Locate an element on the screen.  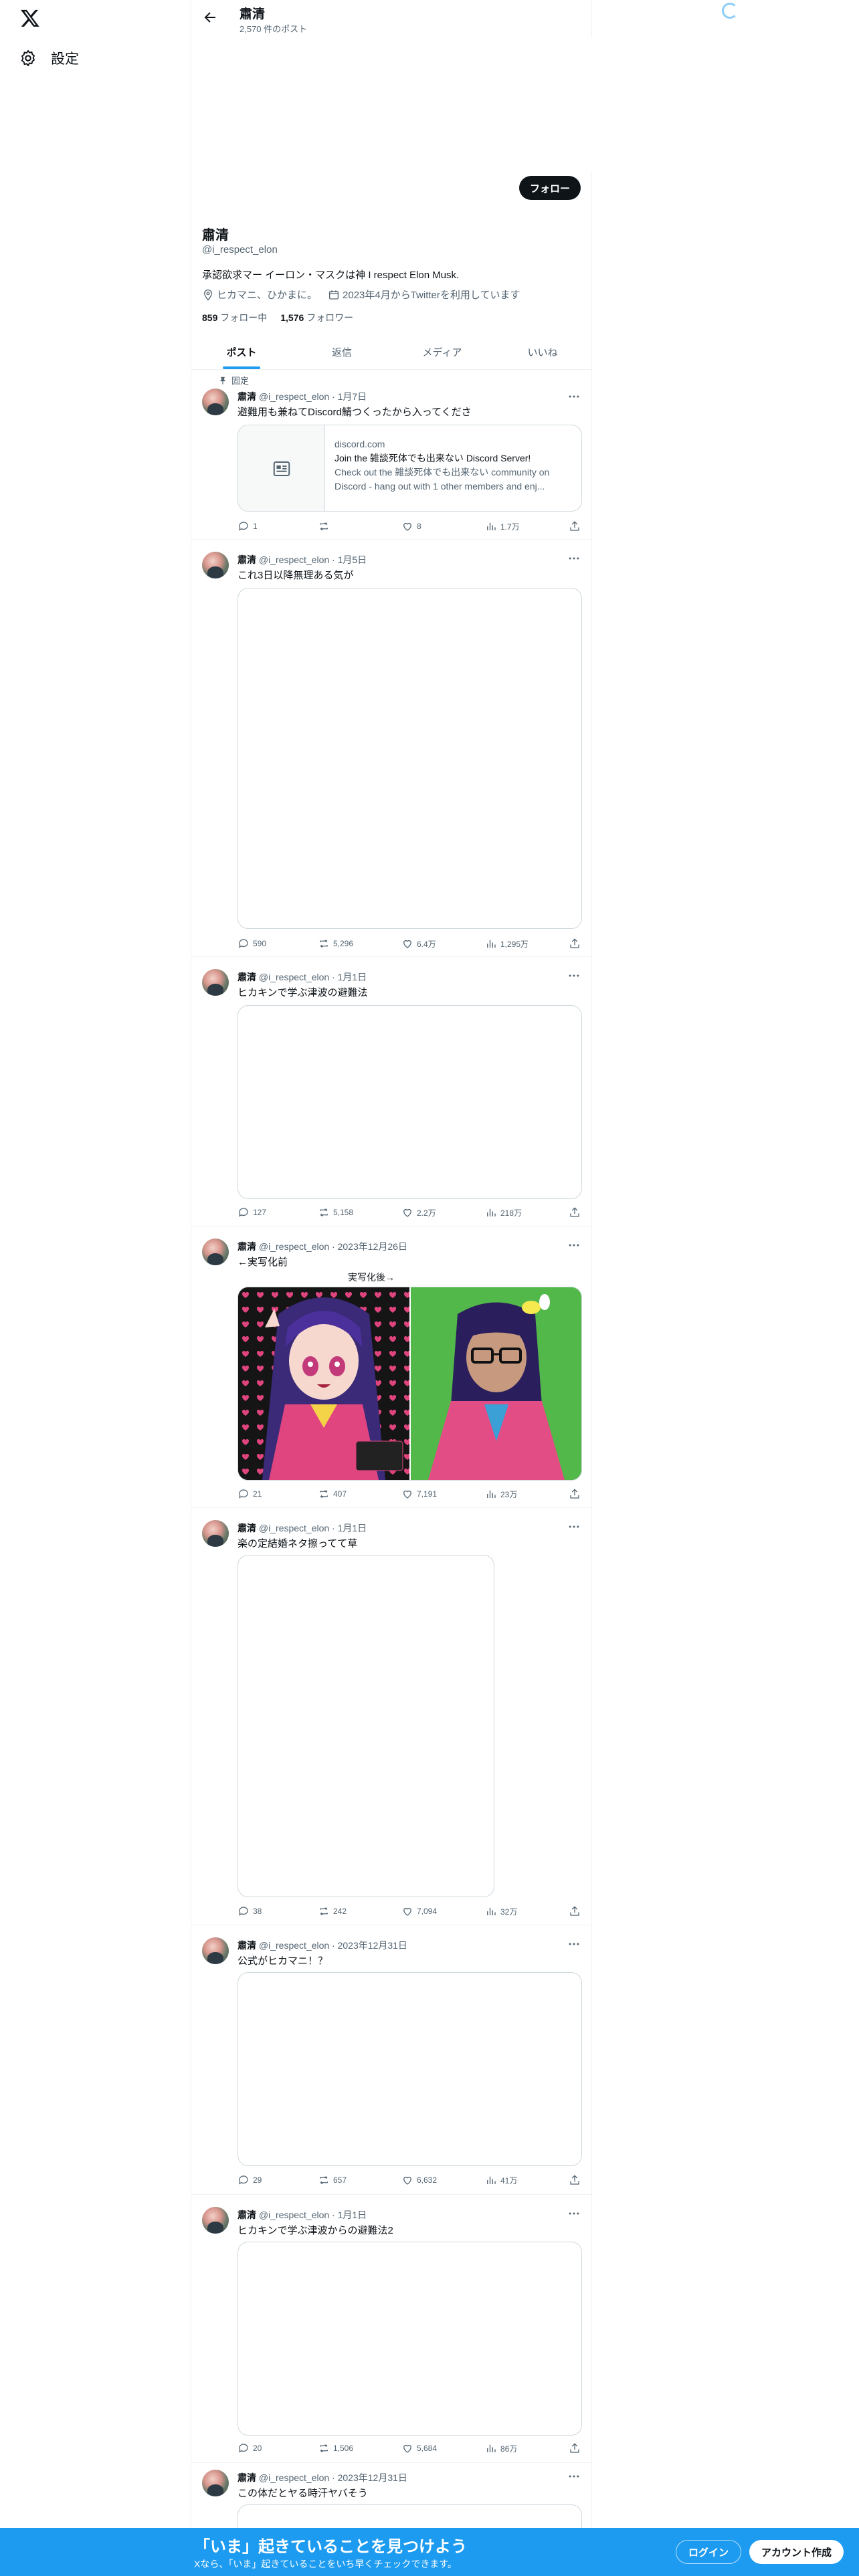
tab-replies: 返信 is located at coordinates (342, 352).